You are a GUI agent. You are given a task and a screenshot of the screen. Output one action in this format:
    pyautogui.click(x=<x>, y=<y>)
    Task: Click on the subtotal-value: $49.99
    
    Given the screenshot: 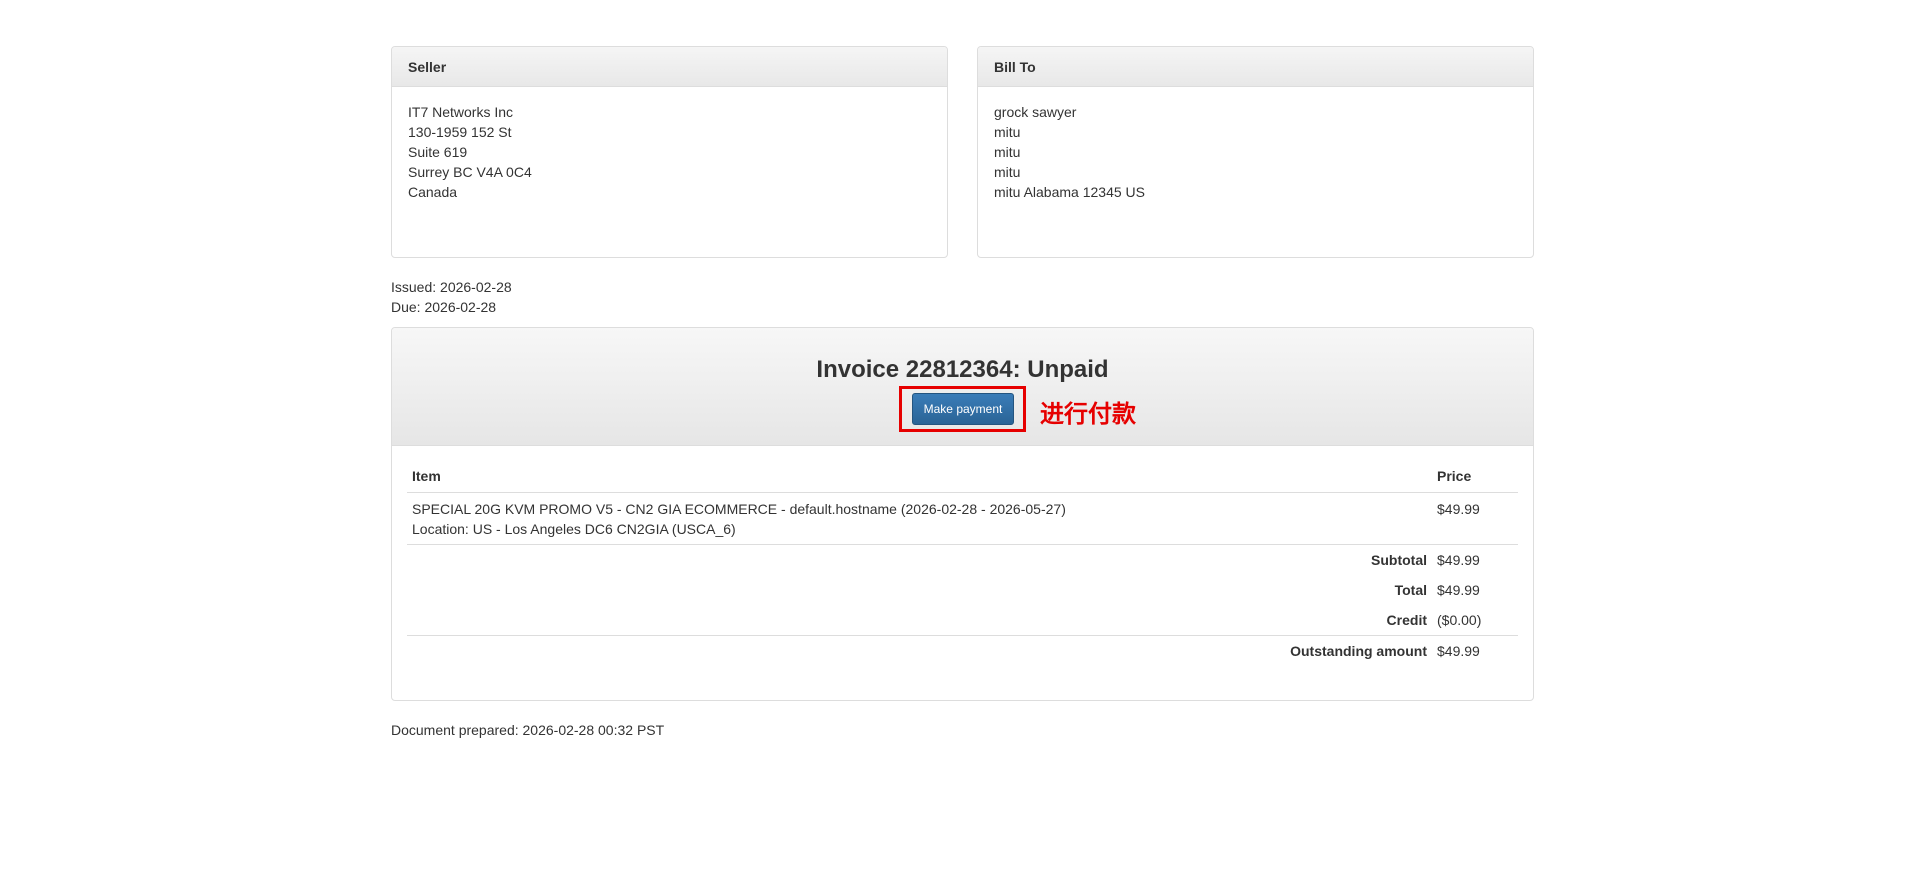 What is the action you would take?
    pyautogui.click(x=1458, y=560)
    